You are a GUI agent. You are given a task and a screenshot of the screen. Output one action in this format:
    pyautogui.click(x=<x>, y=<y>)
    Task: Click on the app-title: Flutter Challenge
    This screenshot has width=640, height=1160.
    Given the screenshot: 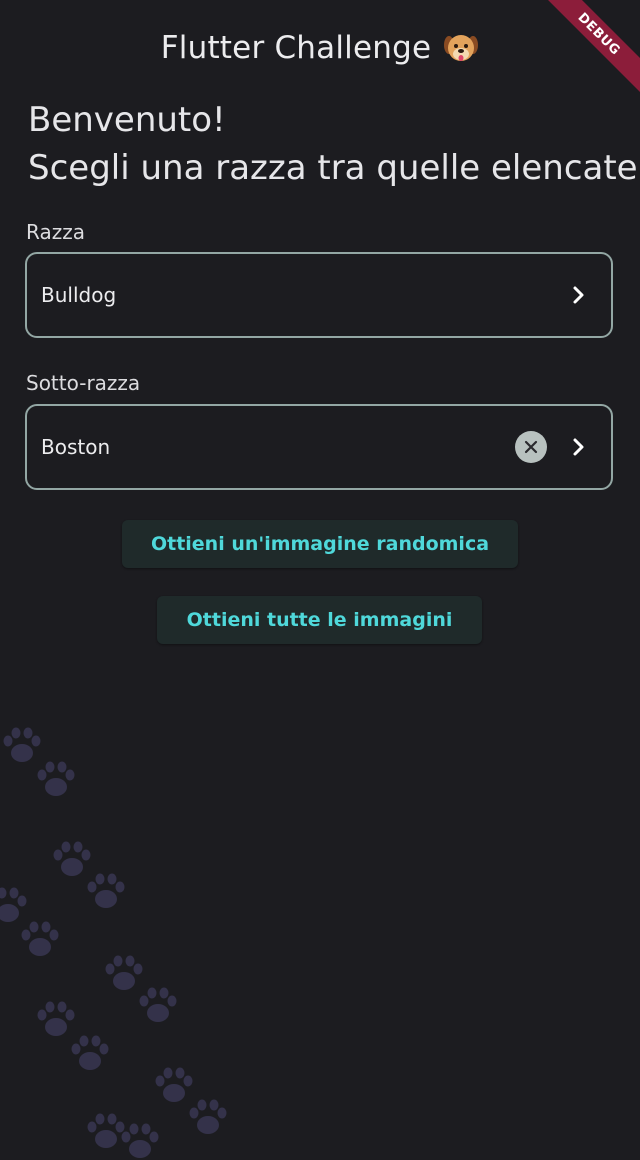 What is the action you would take?
    pyautogui.click(x=320, y=48)
    